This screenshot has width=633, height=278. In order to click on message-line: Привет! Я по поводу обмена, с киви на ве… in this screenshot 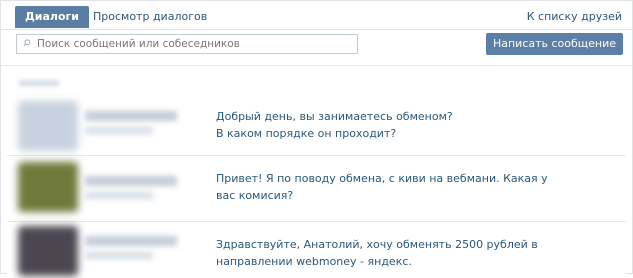, I will do `click(382, 178)`.